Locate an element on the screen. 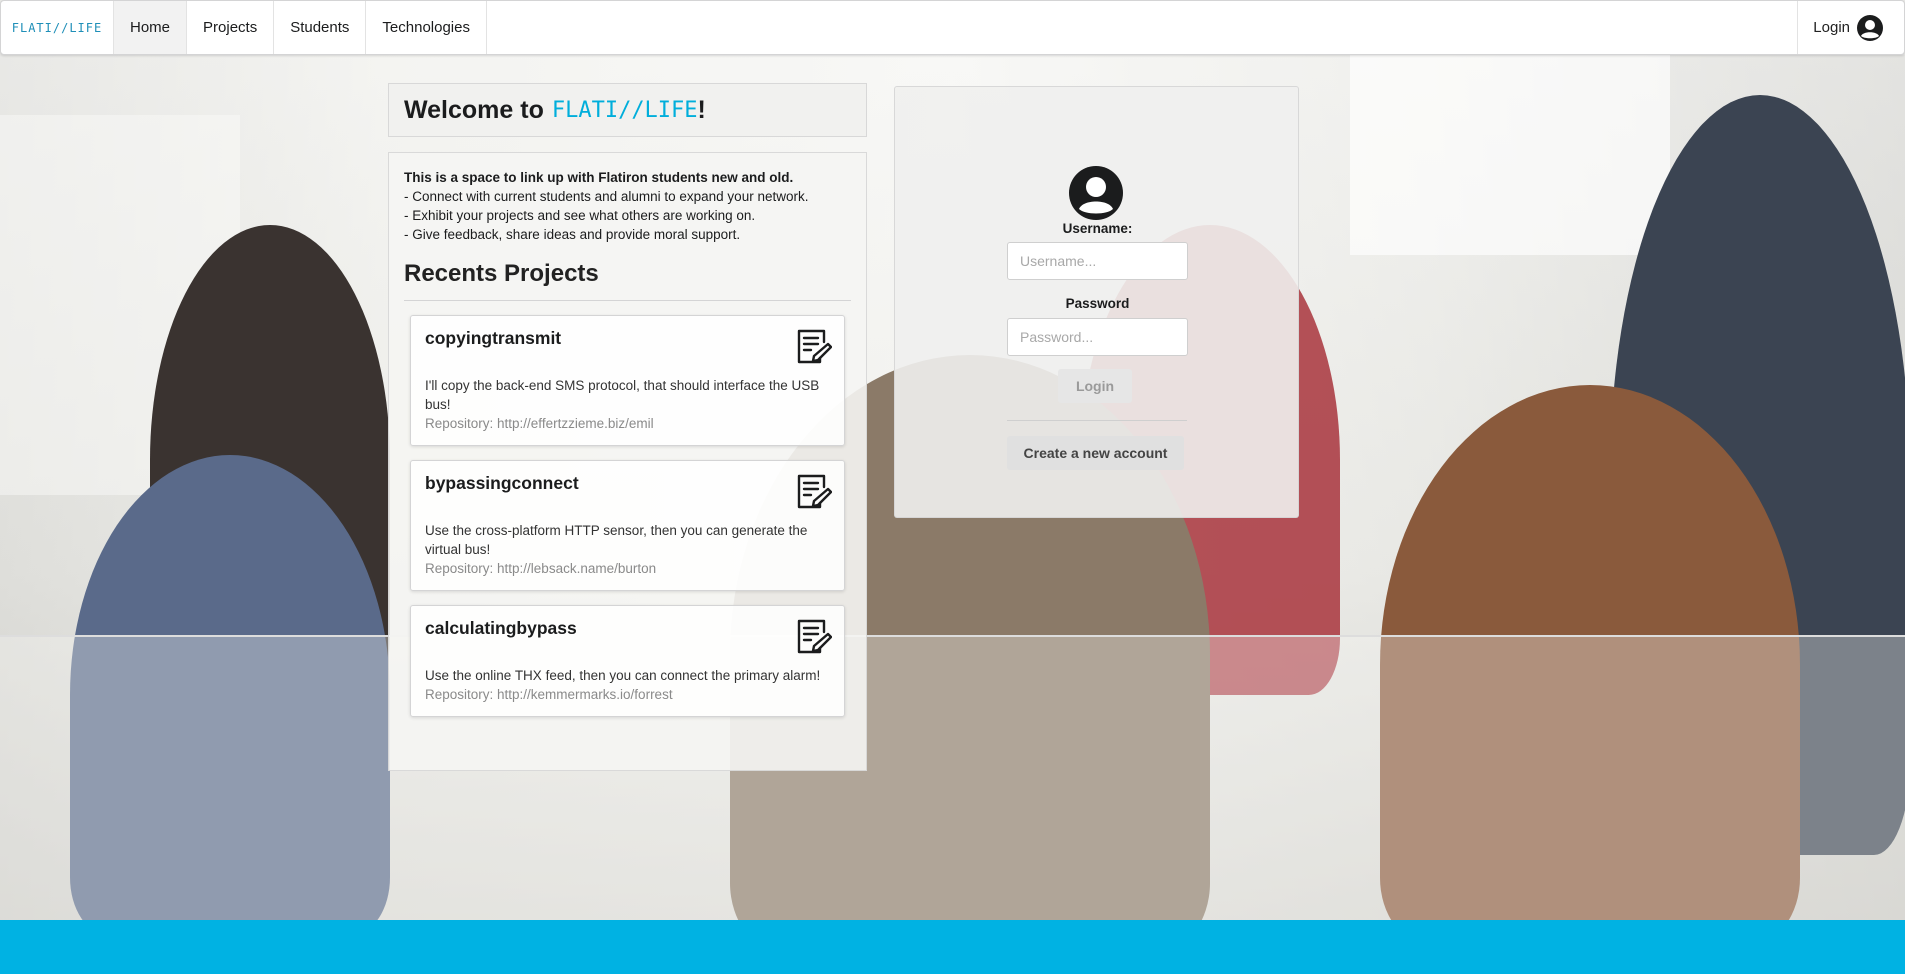 Image resolution: width=1905 pixels, height=974 pixels. nav-item-projects: Projects is located at coordinates (231, 27).